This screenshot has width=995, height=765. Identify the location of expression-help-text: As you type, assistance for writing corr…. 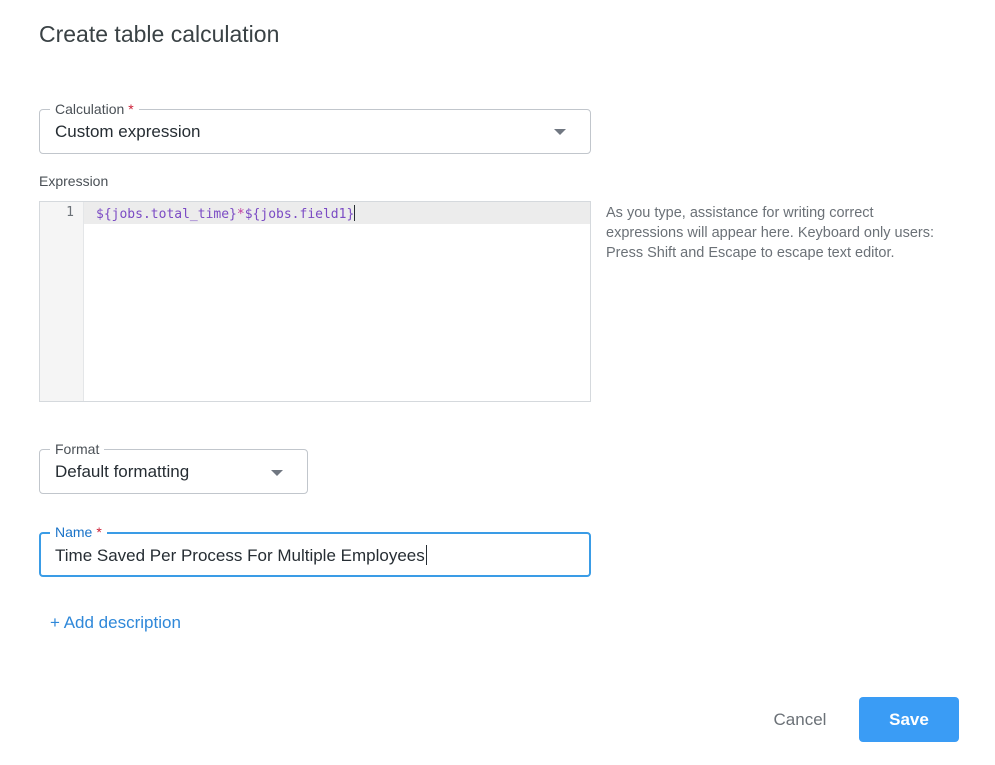
(770, 233).